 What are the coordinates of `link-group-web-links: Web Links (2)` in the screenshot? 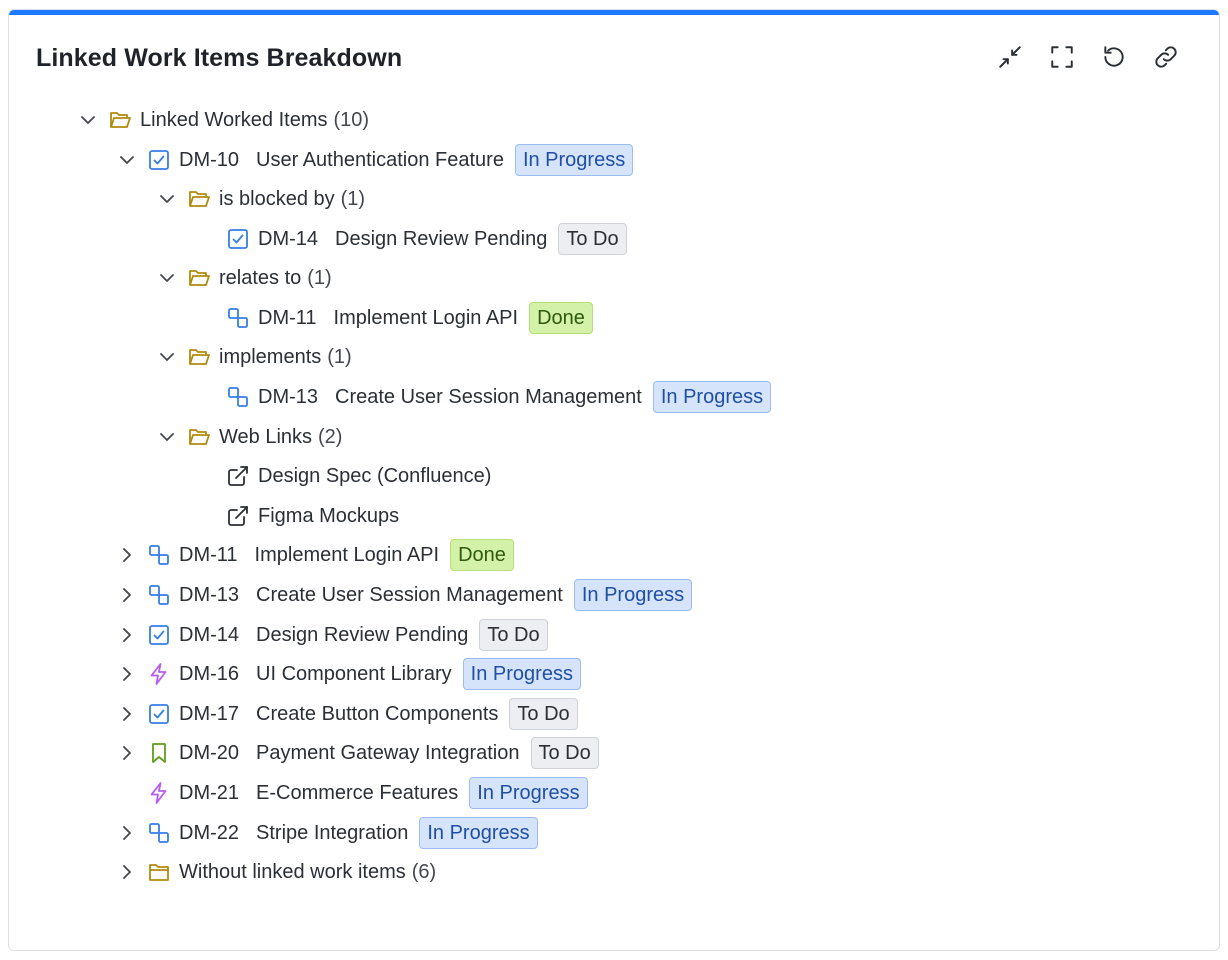 It's located at (248, 437).